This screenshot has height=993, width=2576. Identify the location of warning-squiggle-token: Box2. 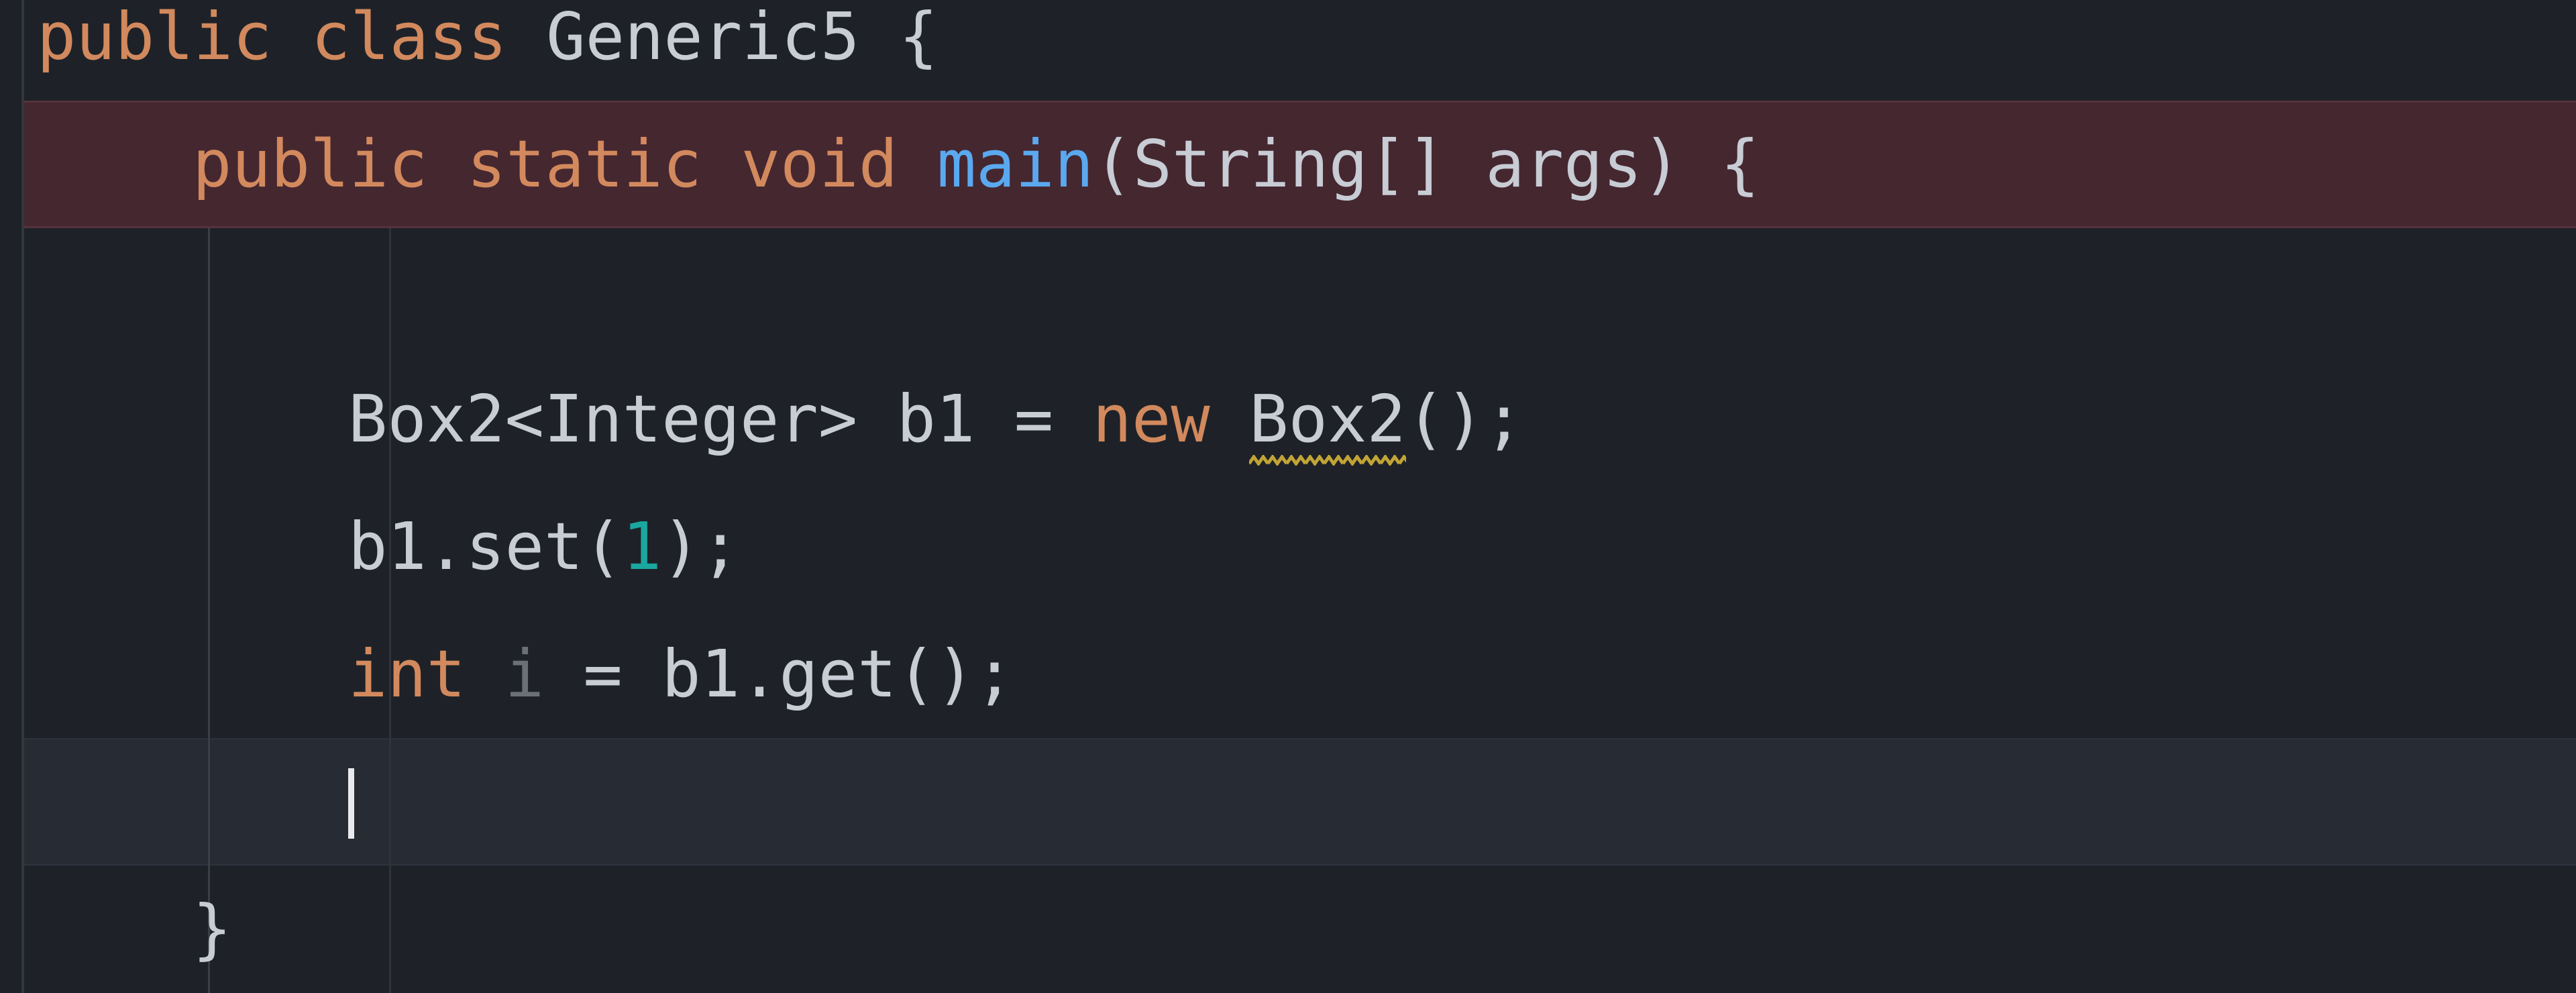
(1327, 419).